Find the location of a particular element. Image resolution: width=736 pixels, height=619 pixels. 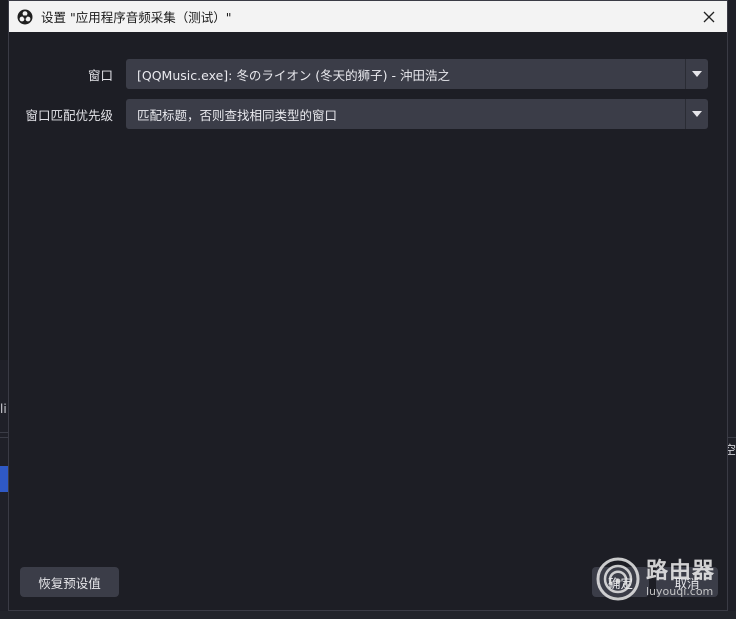

window-label: 窗口 is located at coordinates (100, 75).